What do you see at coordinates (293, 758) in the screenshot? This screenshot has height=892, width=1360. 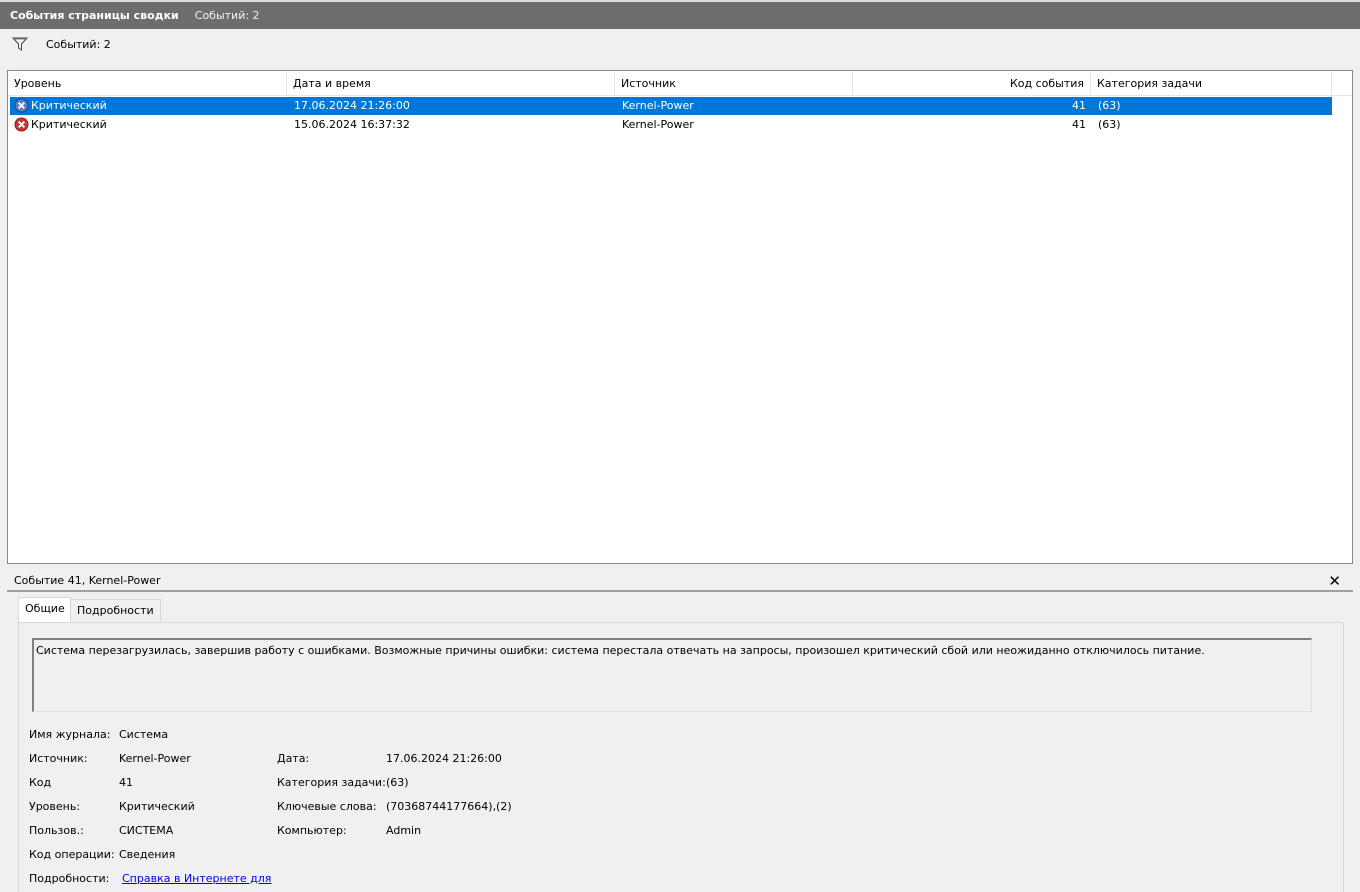 I see `field-date-label: Дата:` at bounding box center [293, 758].